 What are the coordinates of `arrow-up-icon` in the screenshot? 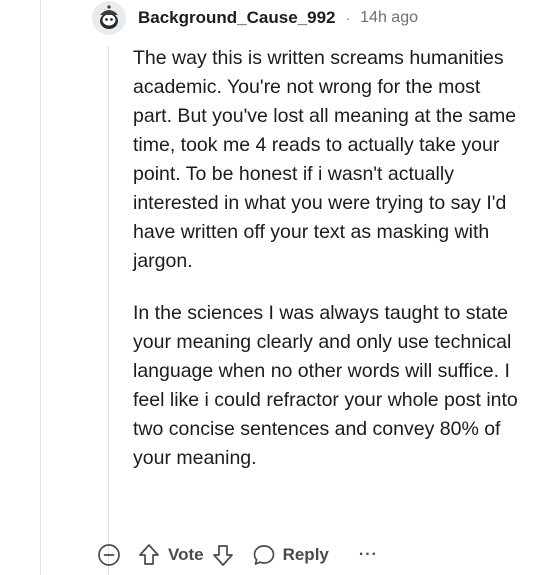 It's located at (149, 554).